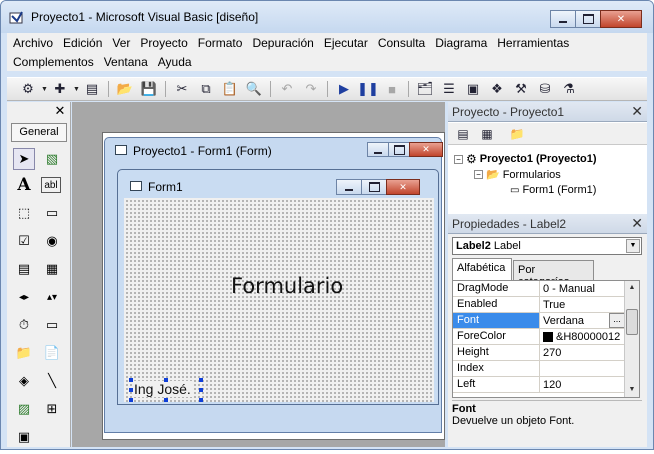  Describe the element at coordinates (392, 89) in the screenshot. I see `stop-icon: ■` at that location.